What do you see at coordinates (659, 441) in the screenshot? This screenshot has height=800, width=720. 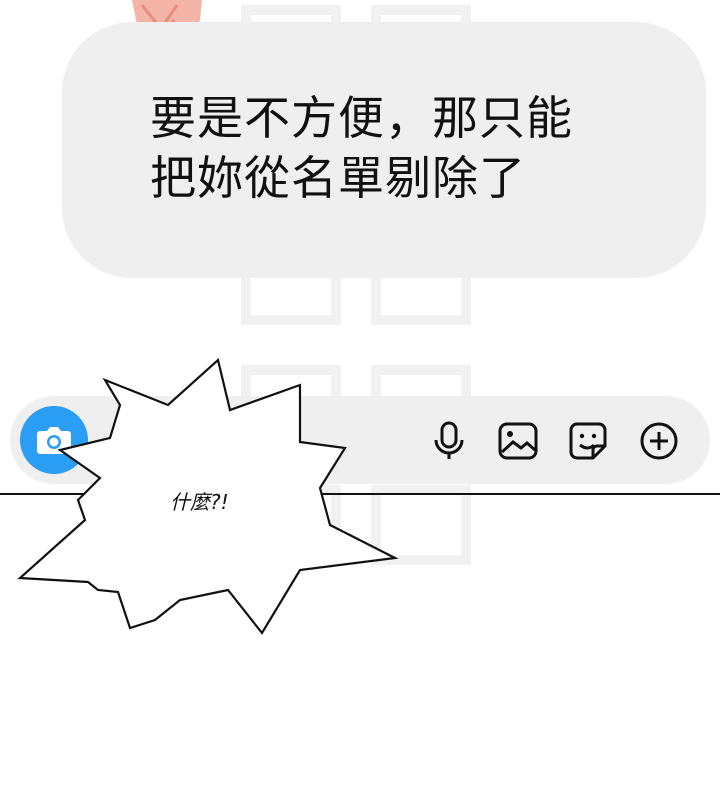 I see `plus-icon` at bounding box center [659, 441].